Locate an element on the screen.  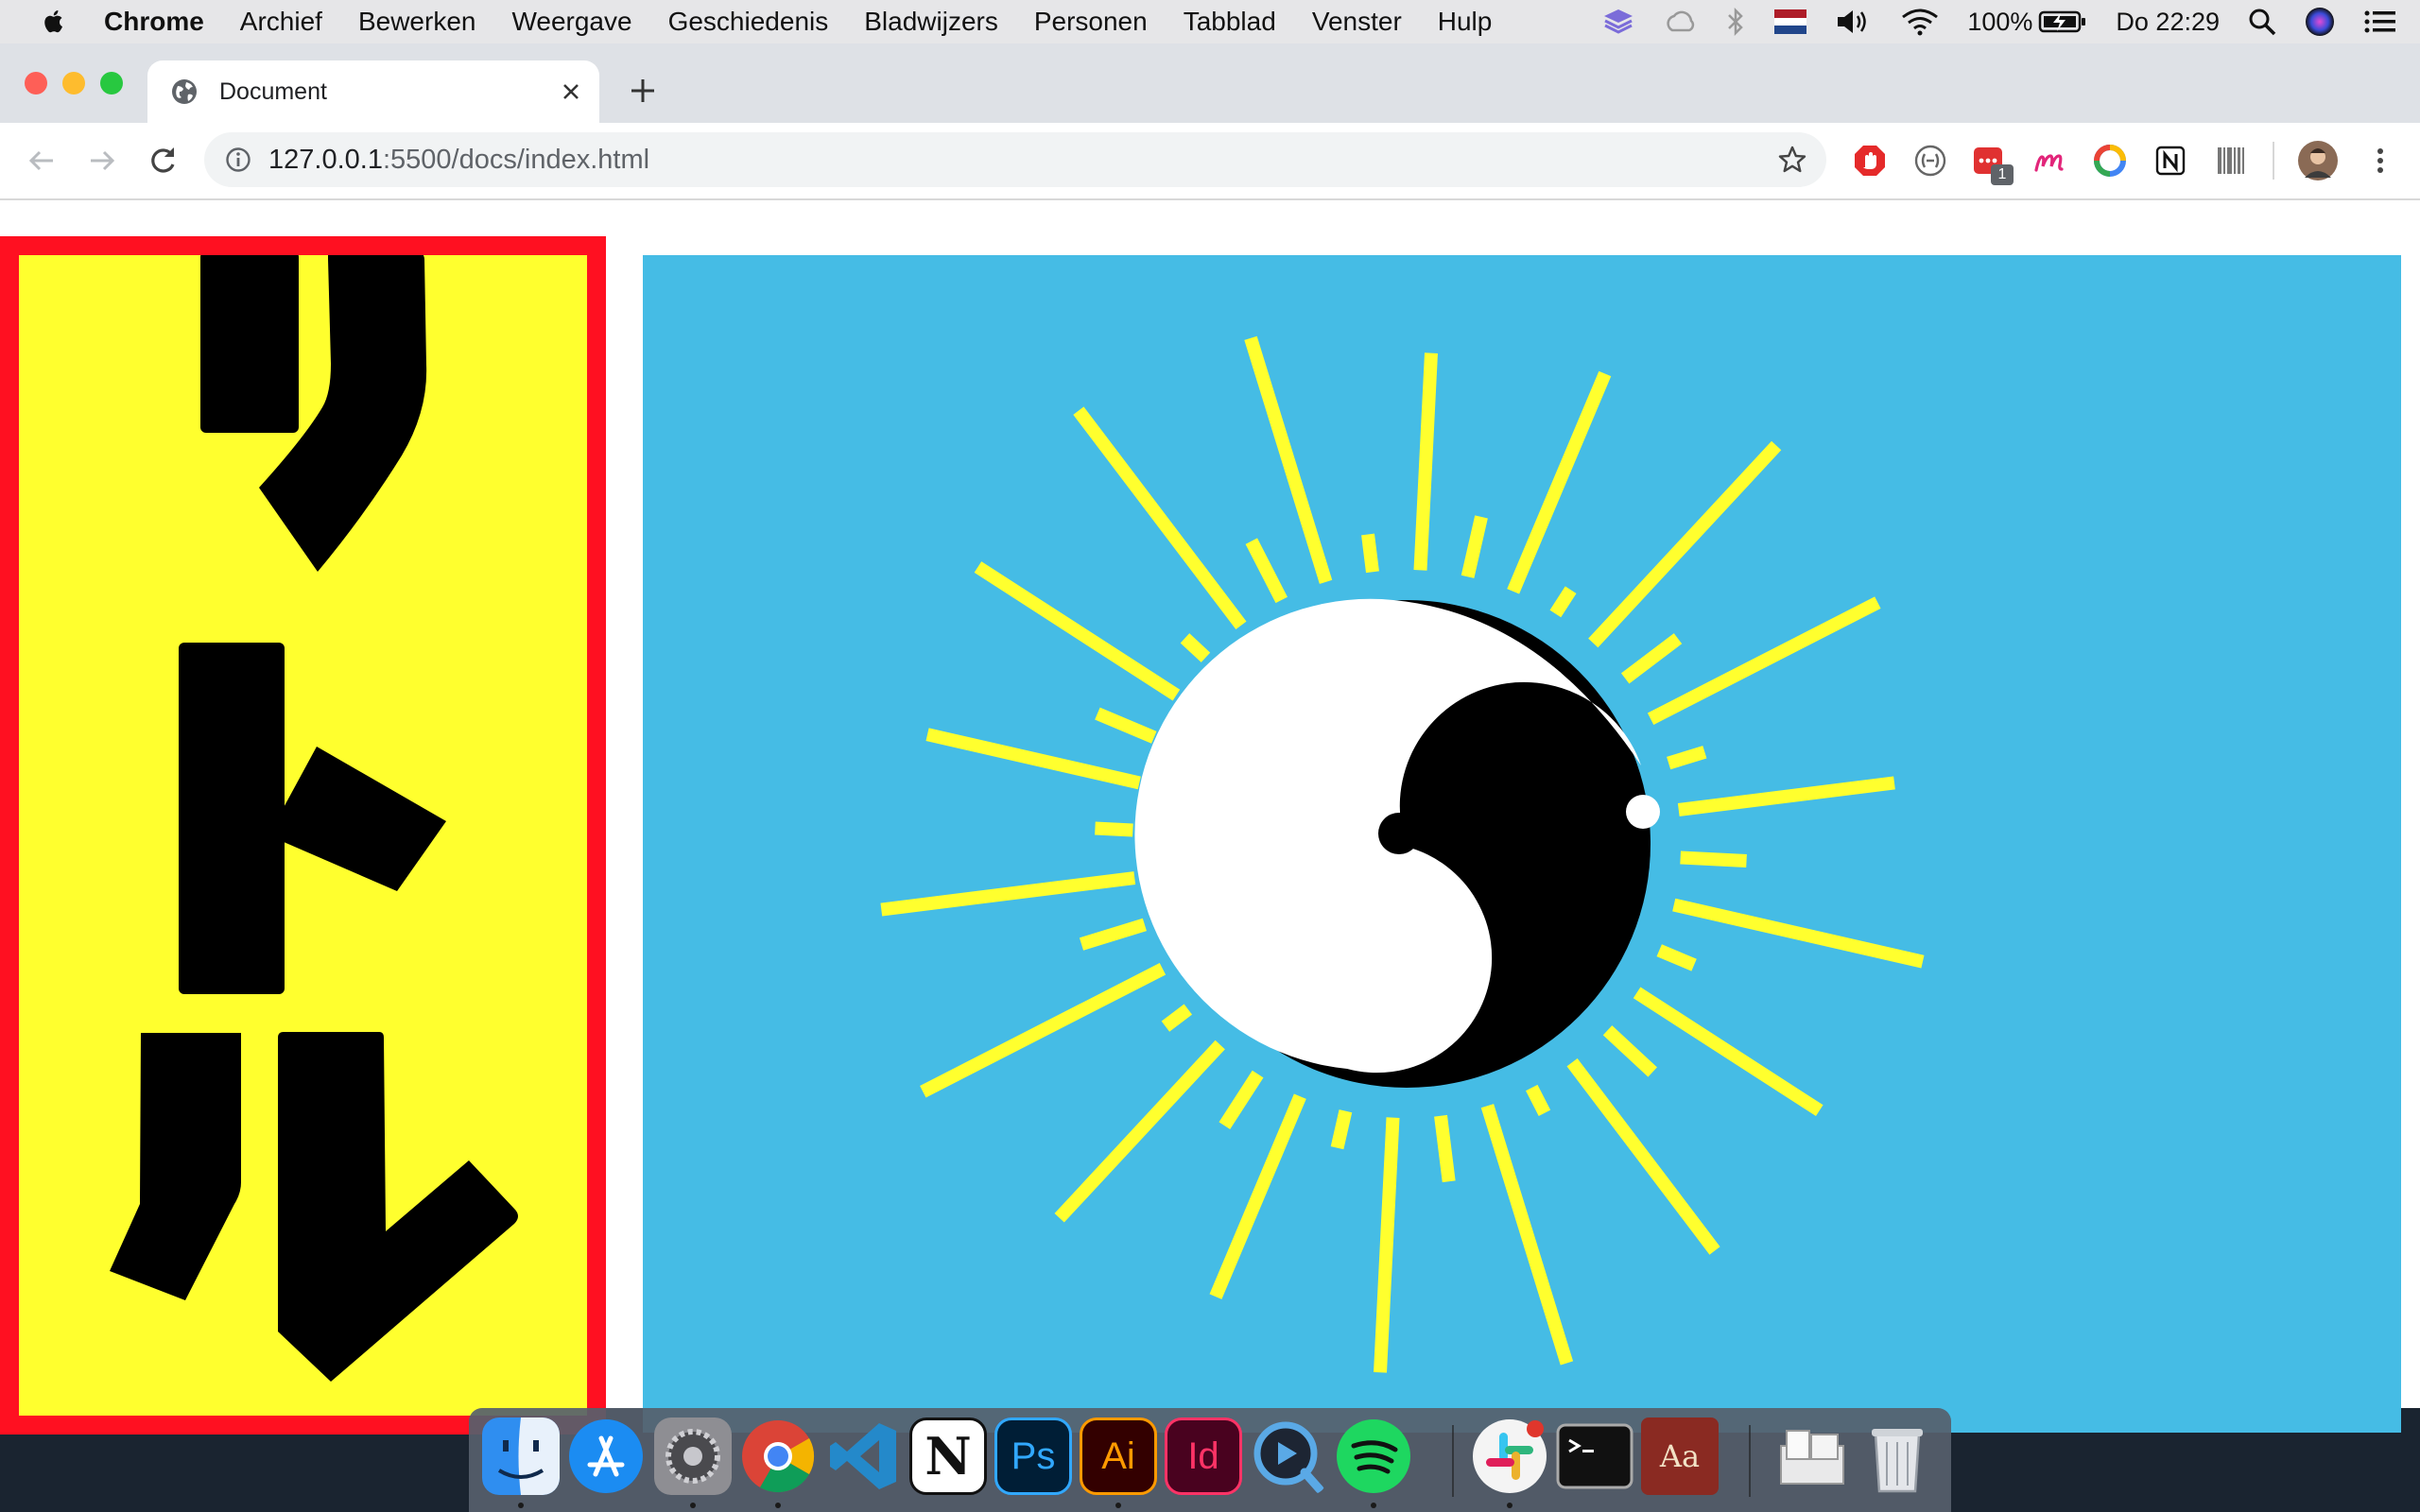
address-bar: 127.0.0.1:5500/docs/index.html is located at coordinates (1015, 159).